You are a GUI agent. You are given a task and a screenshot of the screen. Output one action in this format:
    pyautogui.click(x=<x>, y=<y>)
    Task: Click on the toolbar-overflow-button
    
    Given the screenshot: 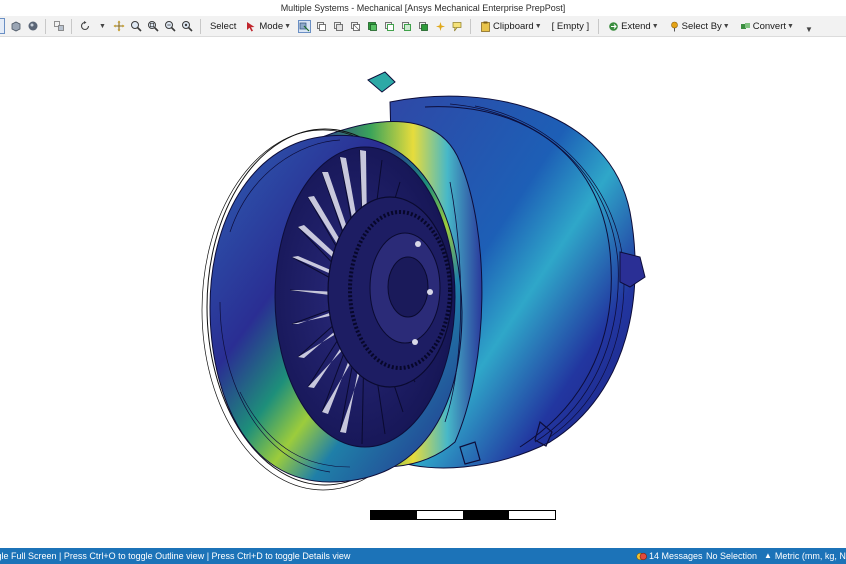 What is the action you would take?
    pyautogui.click(x=2, y=26)
    